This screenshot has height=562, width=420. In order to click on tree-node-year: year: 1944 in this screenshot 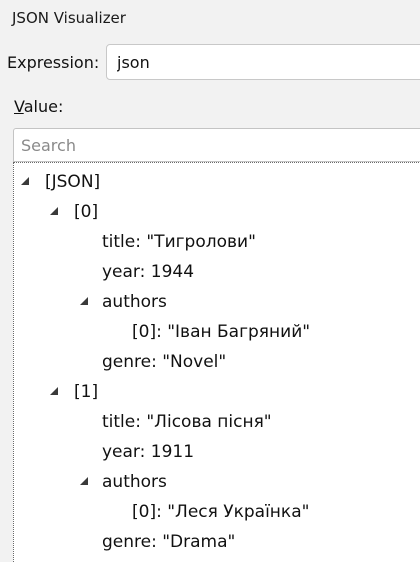, I will do `click(148, 272)`.